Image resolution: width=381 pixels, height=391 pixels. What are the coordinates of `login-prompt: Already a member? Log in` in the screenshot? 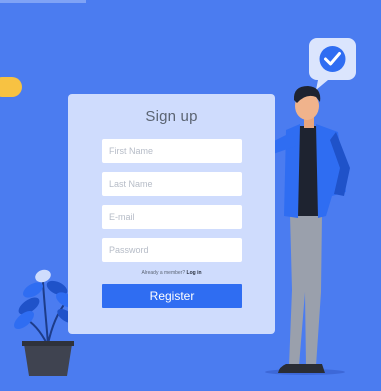 It's located at (171, 273).